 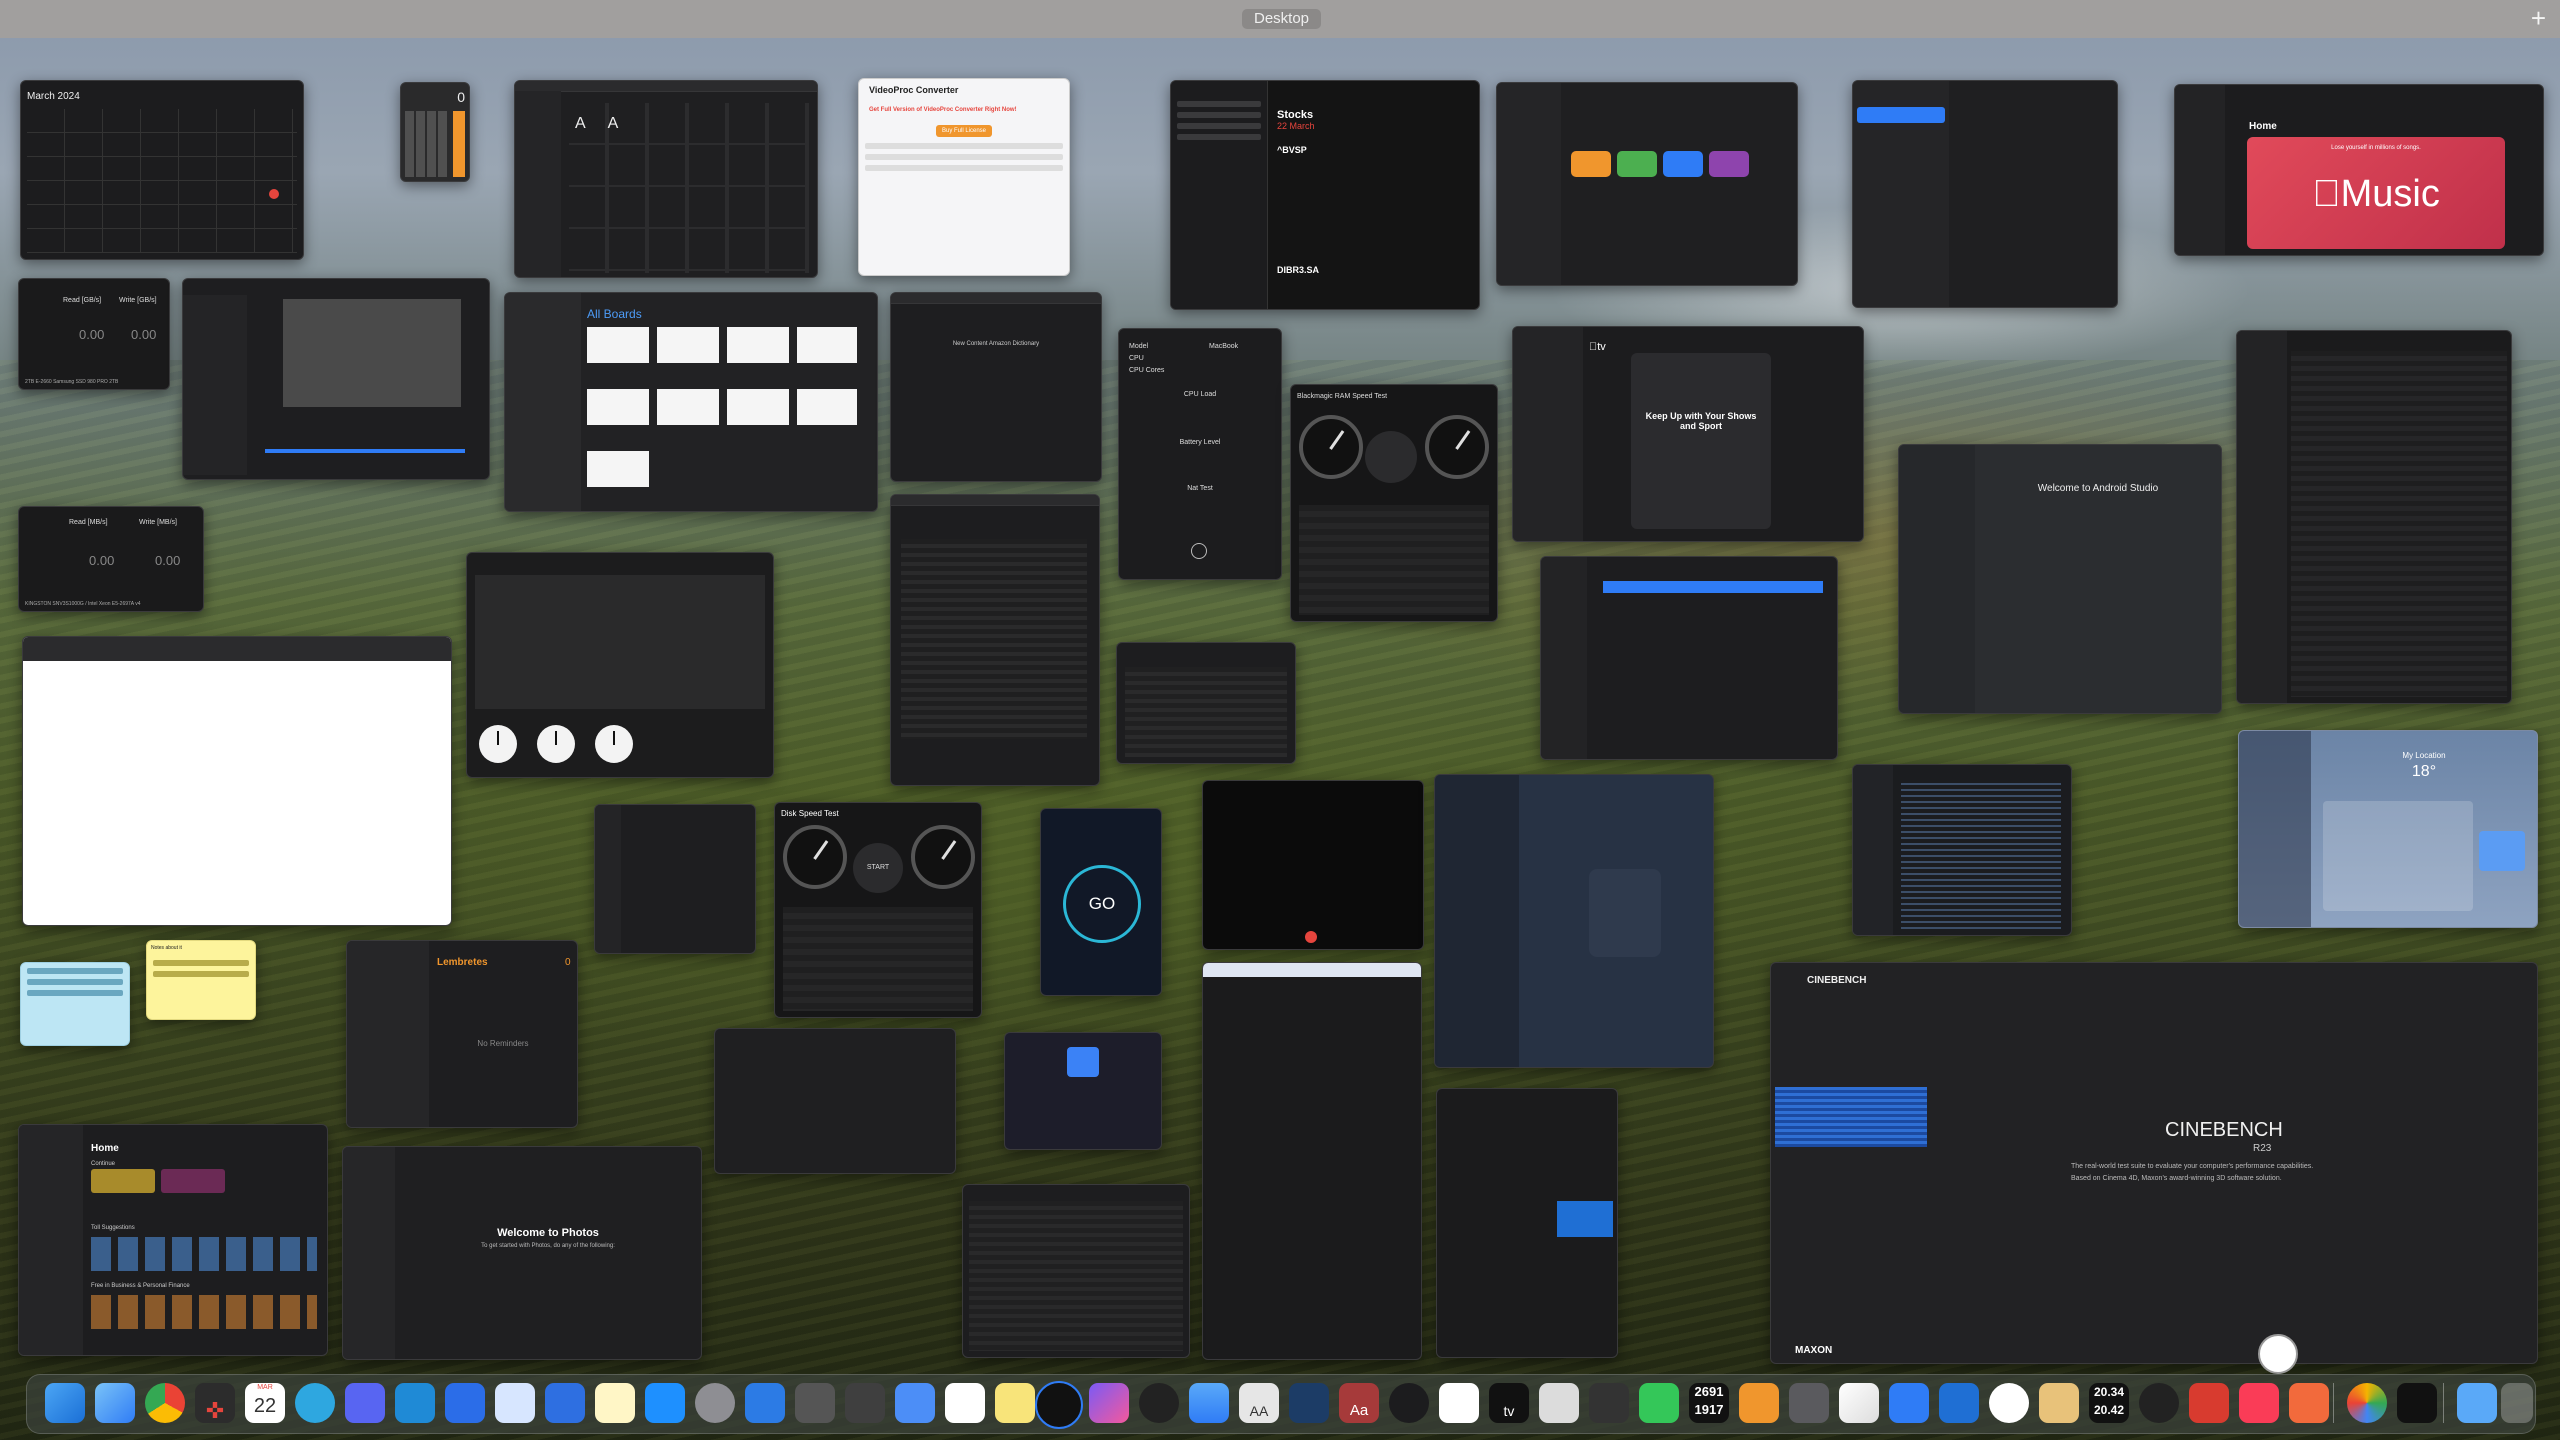 I want to click on reminders-app-icon, so click(x=965, y=1403).